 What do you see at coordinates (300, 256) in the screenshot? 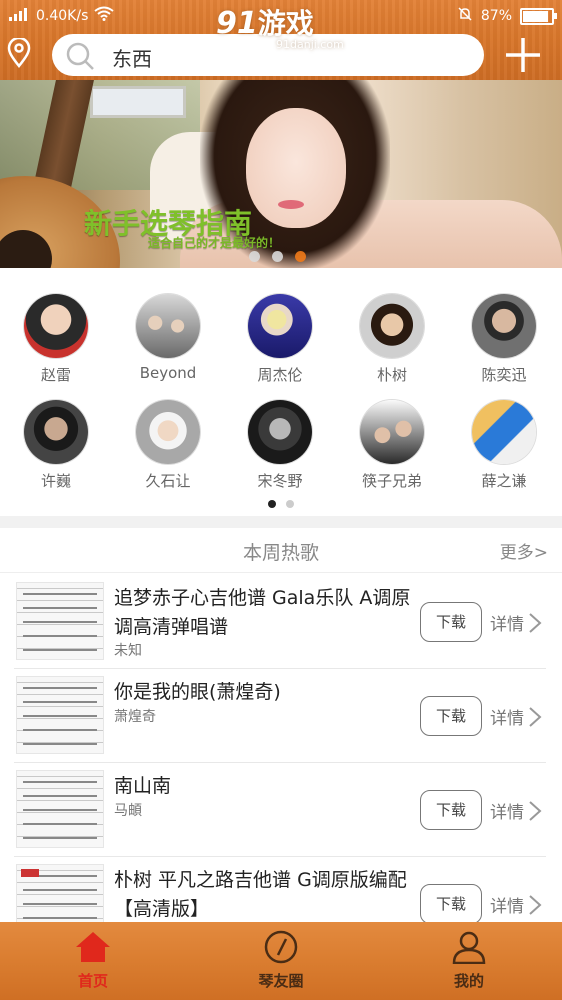
I see `banner-dot-active` at bounding box center [300, 256].